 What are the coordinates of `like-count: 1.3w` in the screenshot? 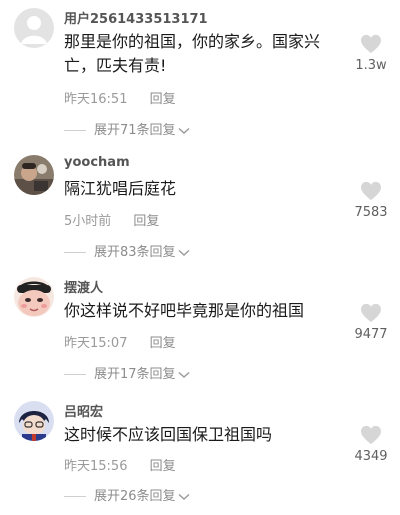 It's located at (371, 65).